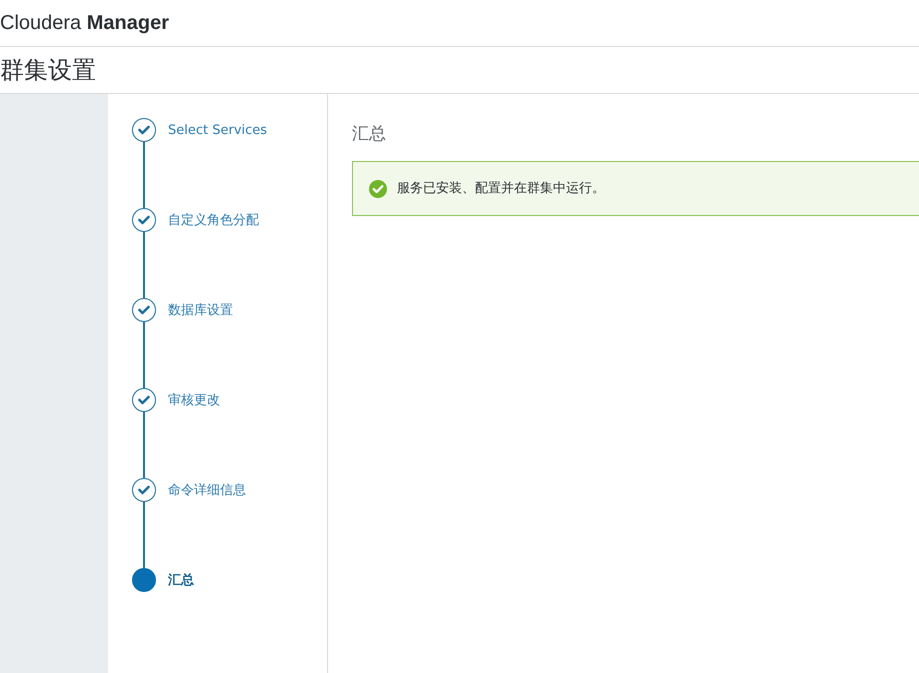  Describe the element at coordinates (207, 490) in the screenshot. I see `step-label: 命令详细信息` at that location.